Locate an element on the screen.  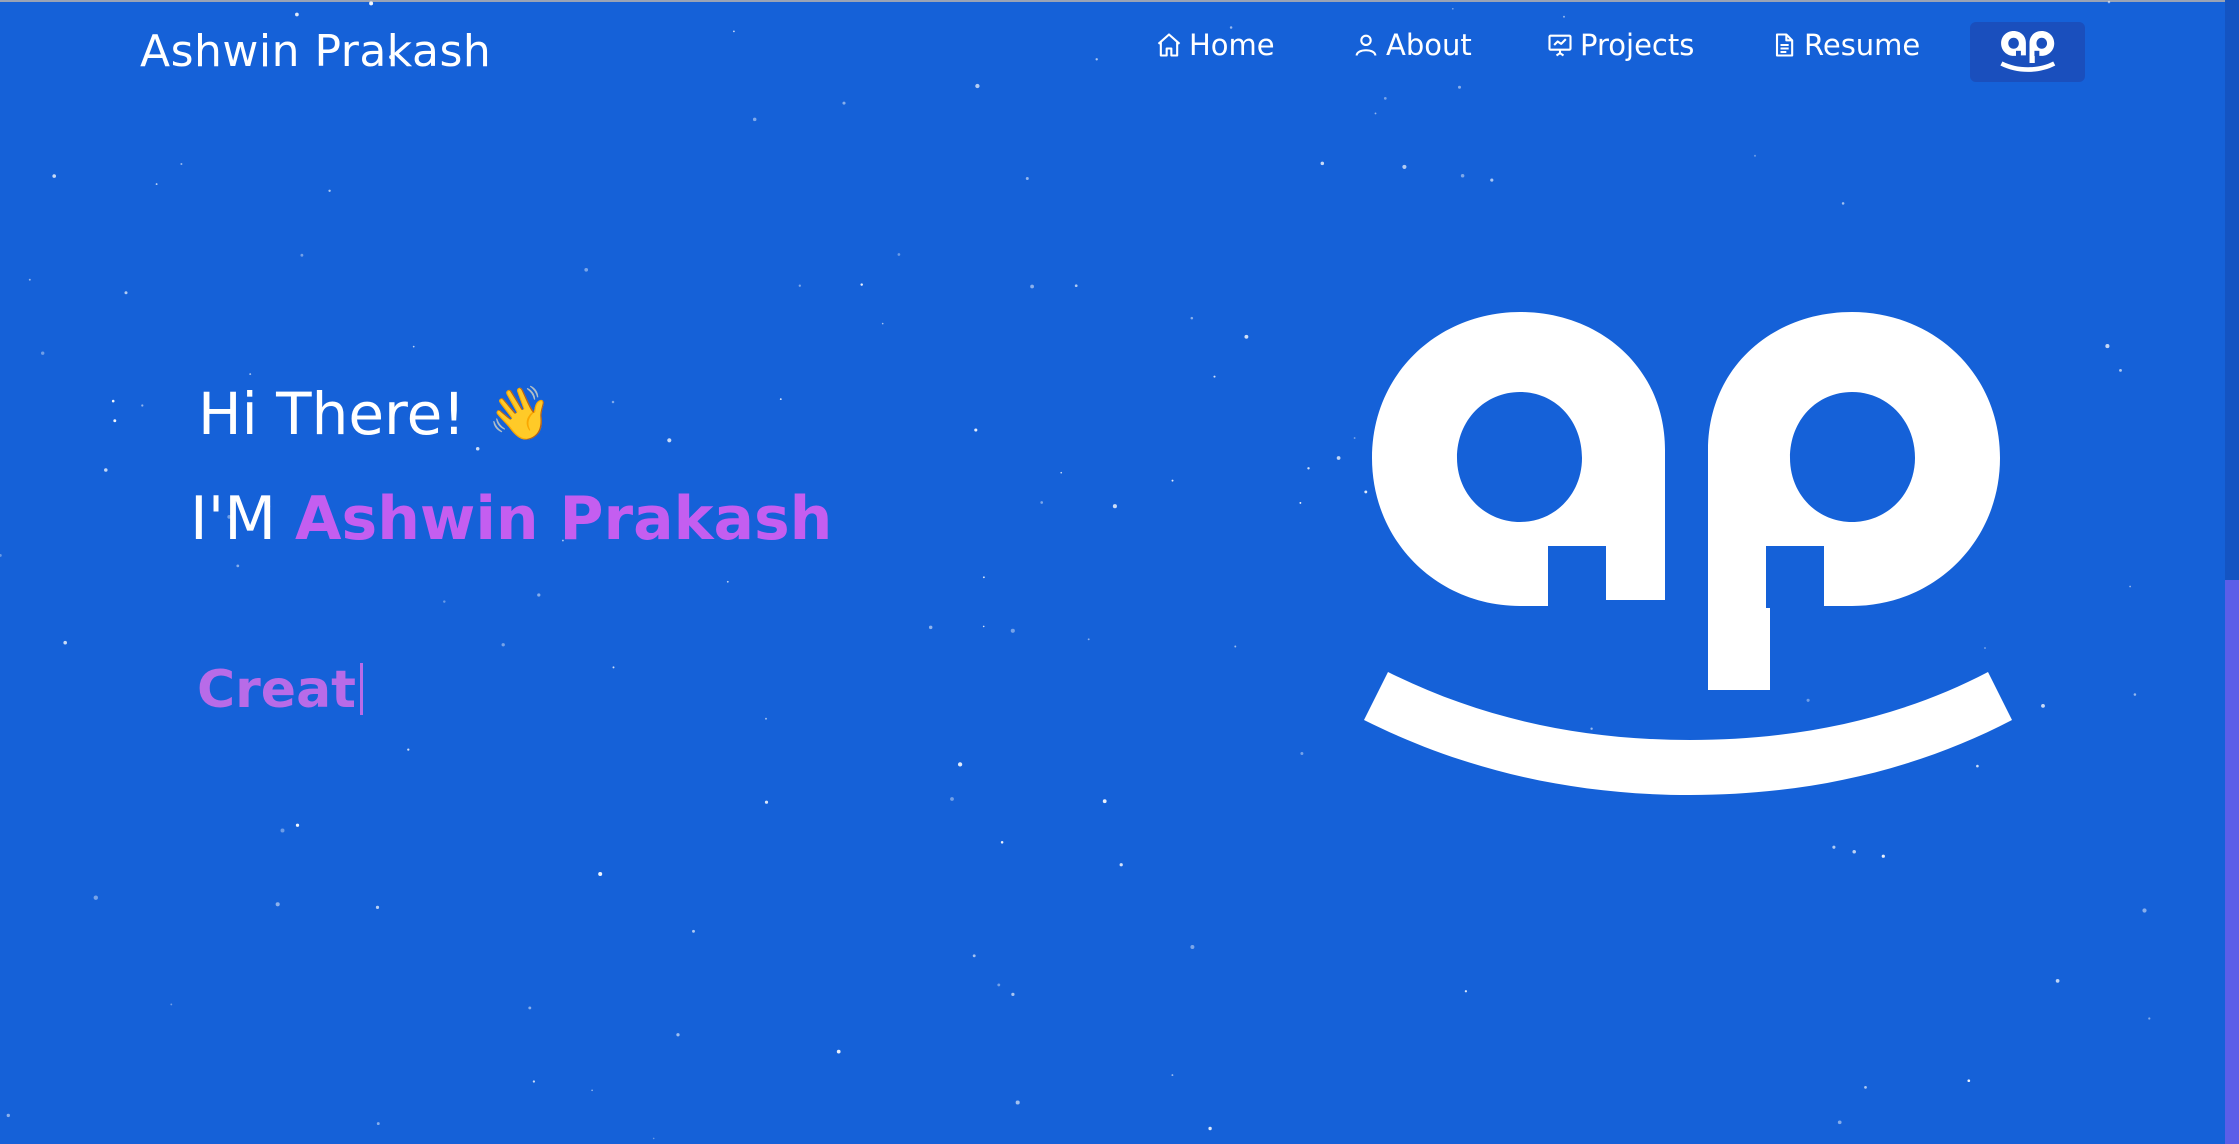
home-icon is located at coordinates (1169, 45).